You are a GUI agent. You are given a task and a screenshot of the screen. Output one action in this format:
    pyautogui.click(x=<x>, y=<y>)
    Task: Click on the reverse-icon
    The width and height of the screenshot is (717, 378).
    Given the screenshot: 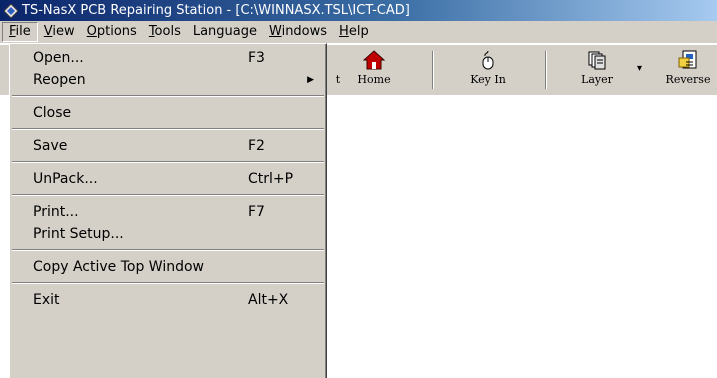 What is the action you would take?
    pyautogui.click(x=688, y=60)
    